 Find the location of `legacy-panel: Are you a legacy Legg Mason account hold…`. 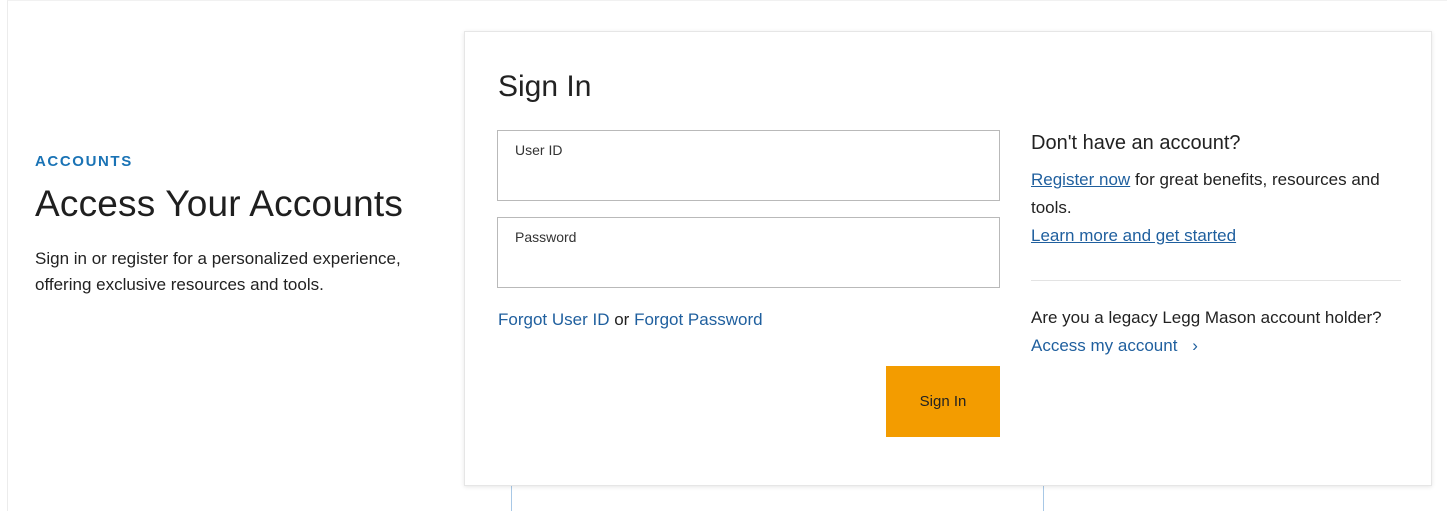

legacy-panel: Are you a legacy Legg Mason account hold… is located at coordinates (1216, 332).